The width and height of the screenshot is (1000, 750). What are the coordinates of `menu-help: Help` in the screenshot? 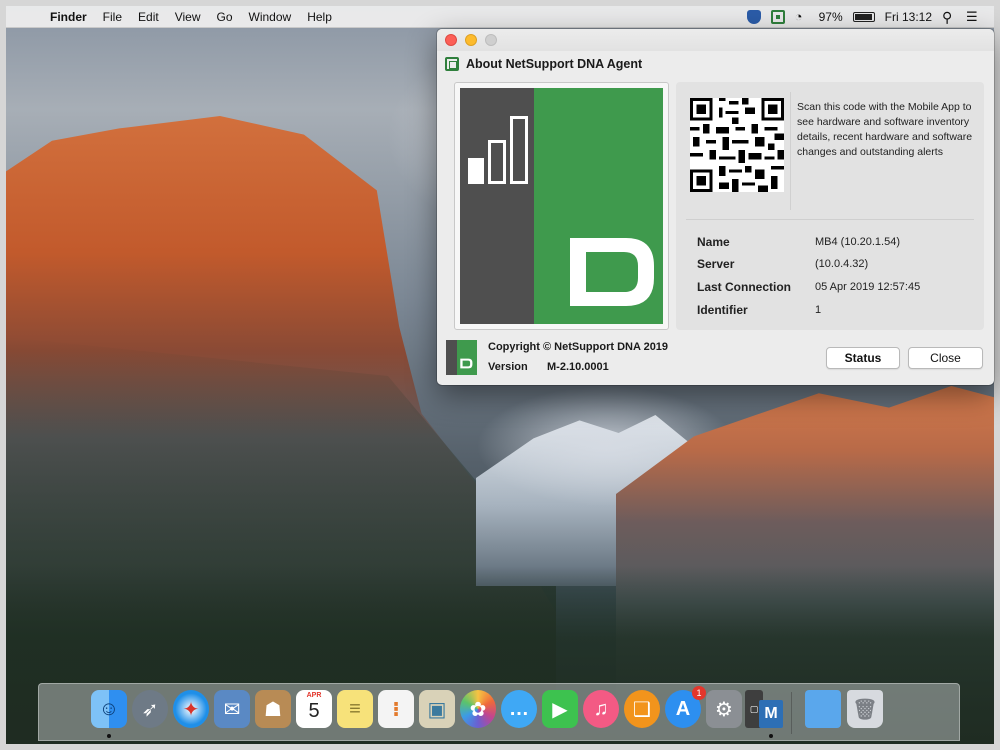 It's located at (319, 17).